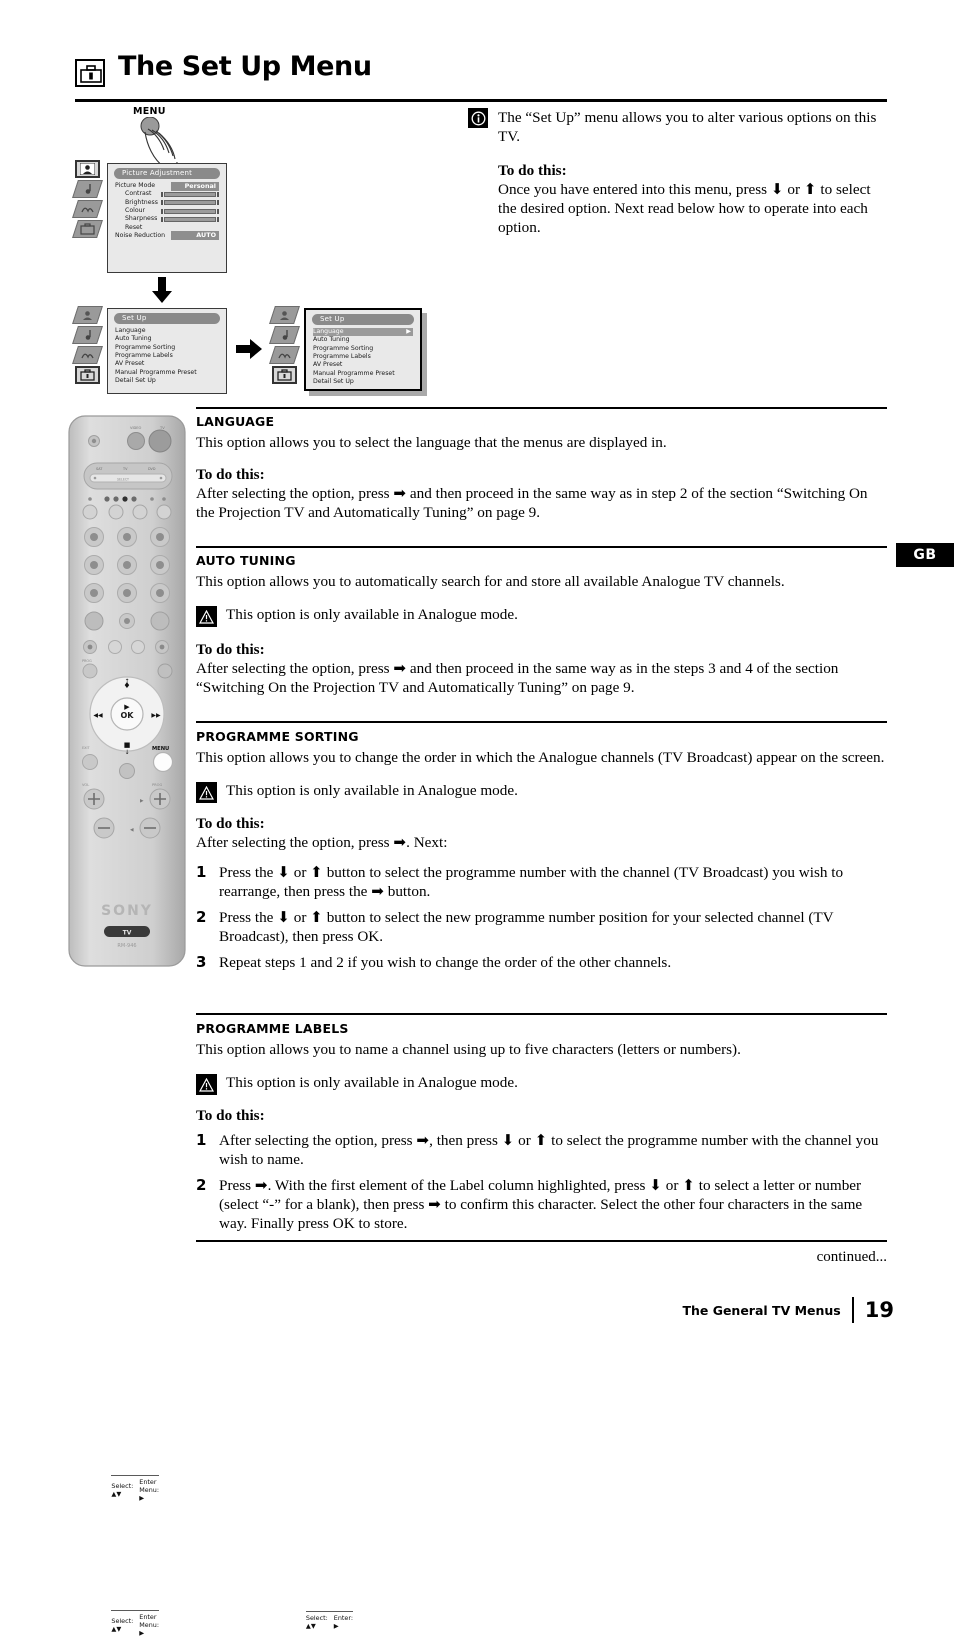 This screenshot has height=1637, width=954. I want to click on svg-text: RM-946, so click(126, 946).